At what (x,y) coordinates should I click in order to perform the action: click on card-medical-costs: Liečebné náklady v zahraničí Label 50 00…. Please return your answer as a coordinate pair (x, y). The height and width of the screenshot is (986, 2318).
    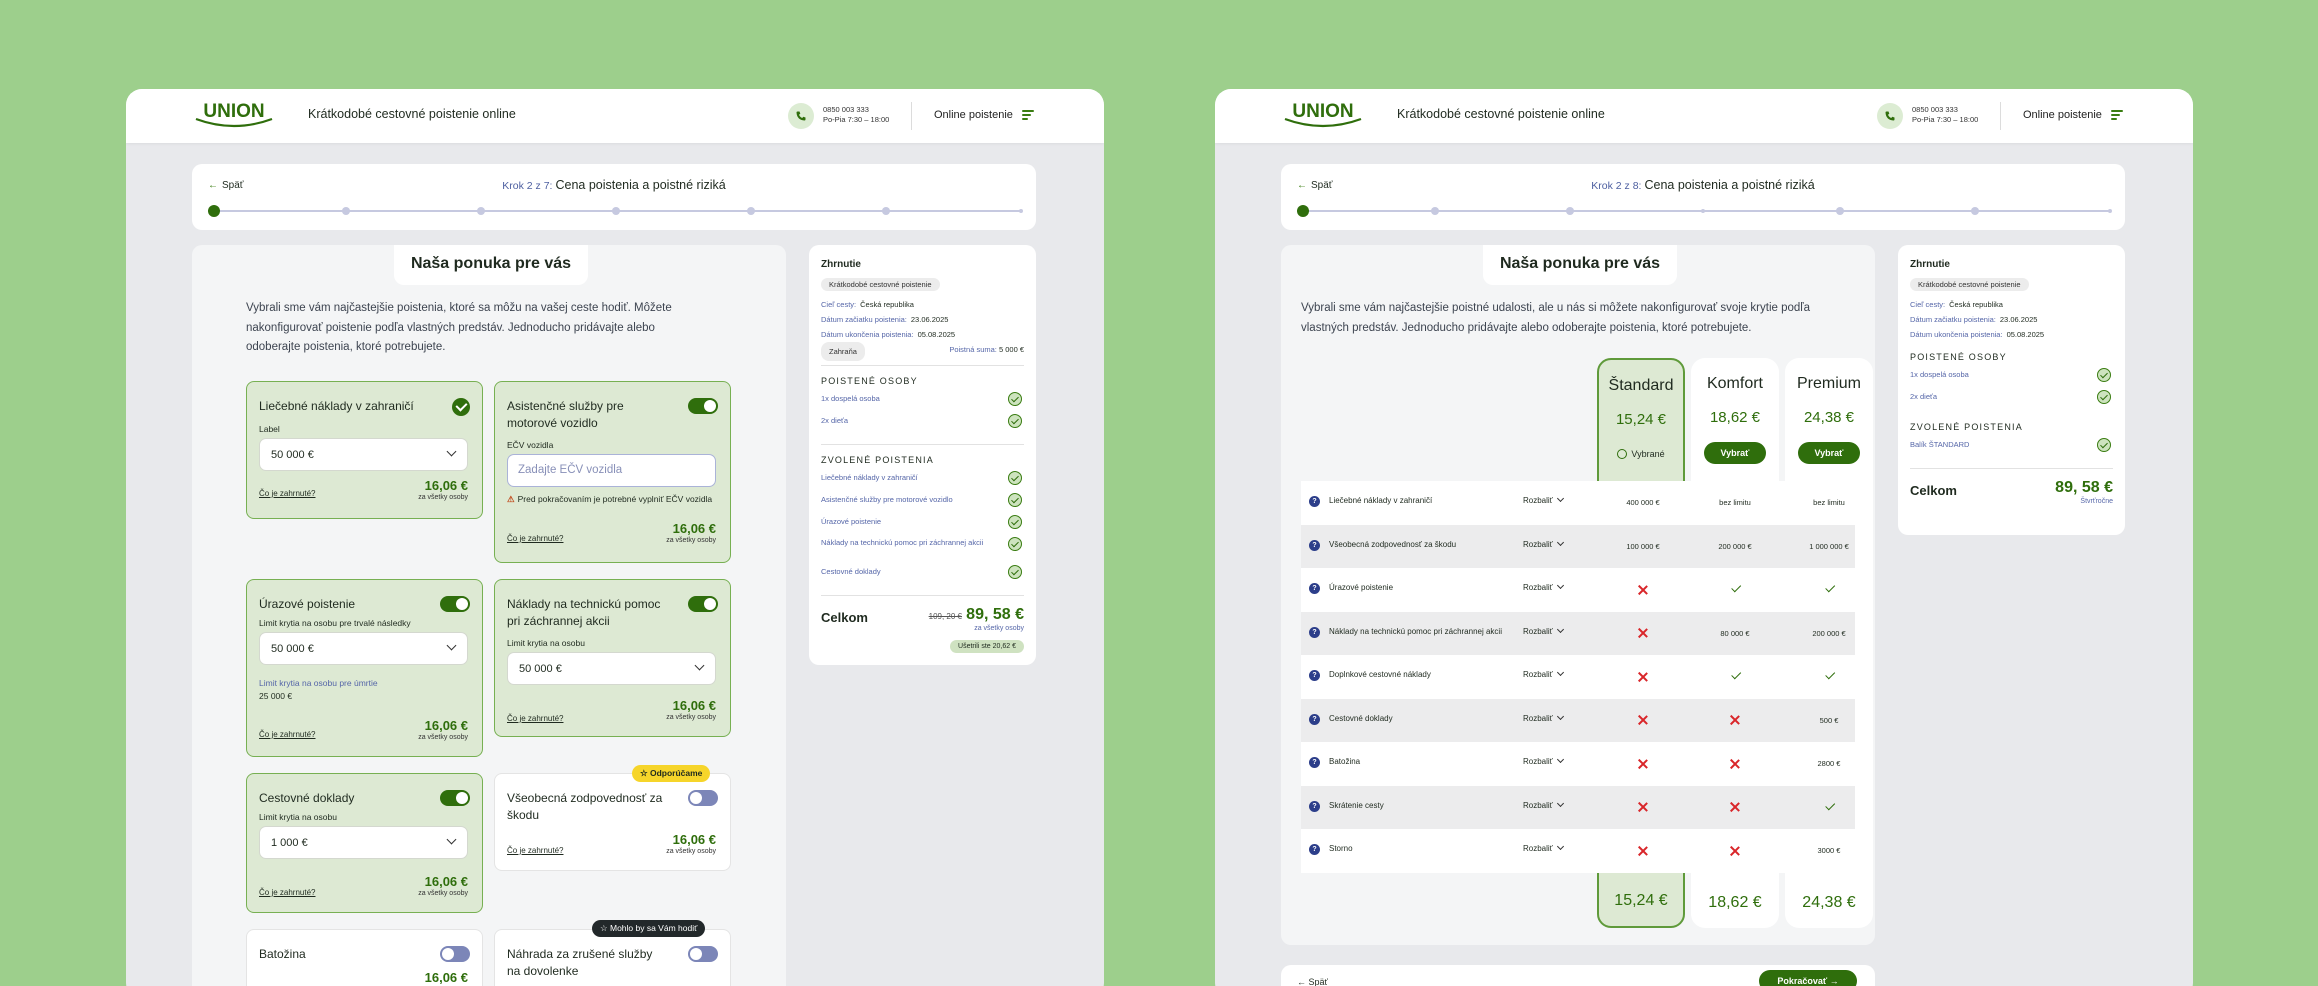
    Looking at the image, I should click on (364, 450).